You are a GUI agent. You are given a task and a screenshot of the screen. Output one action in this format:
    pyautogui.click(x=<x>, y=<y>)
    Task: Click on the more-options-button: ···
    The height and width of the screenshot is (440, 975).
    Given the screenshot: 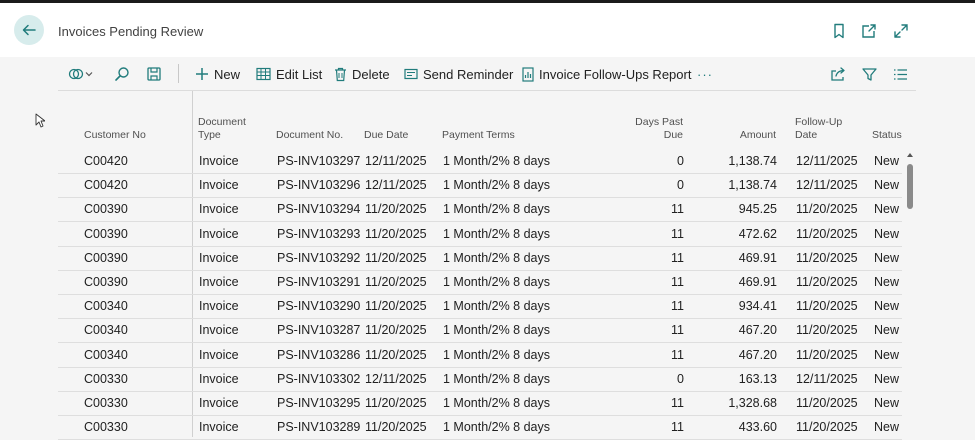 What is the action you would take?
    pyautogui.click(x=705, y=74)
    